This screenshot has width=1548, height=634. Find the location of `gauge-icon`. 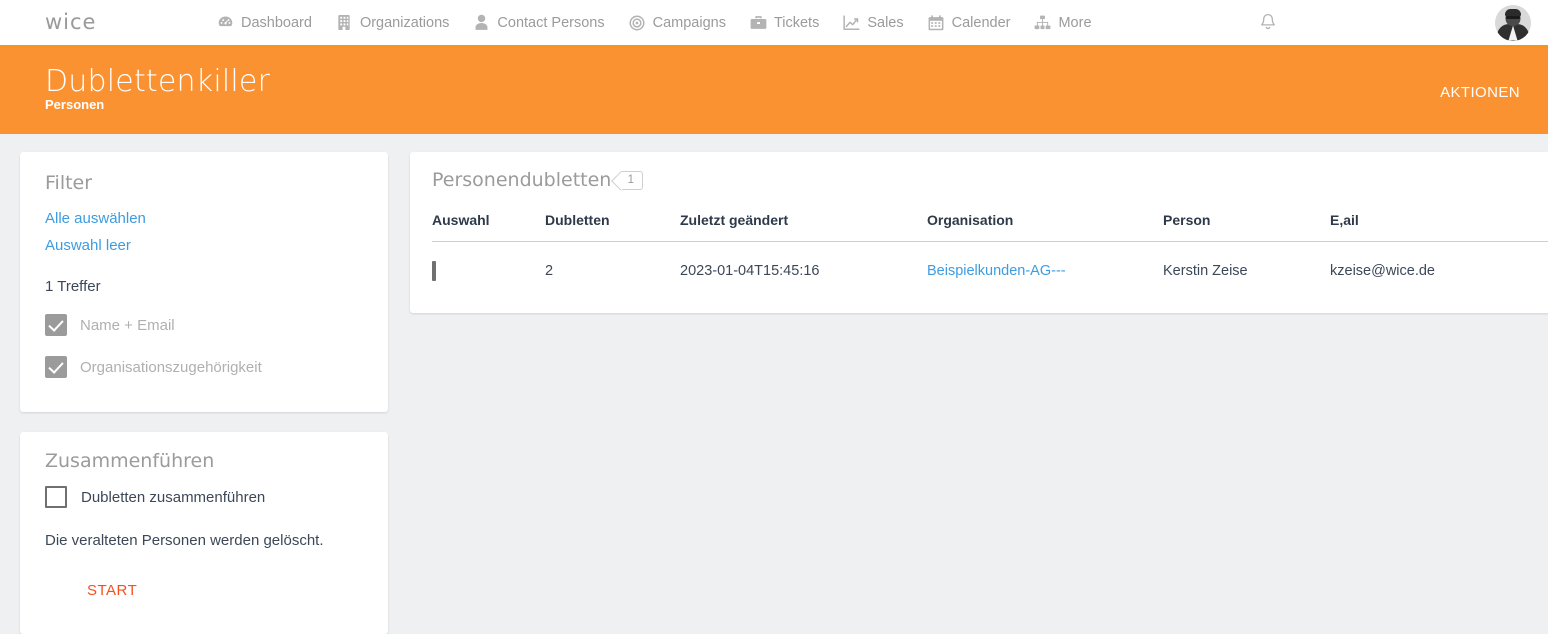

gauge-icon is located at coordinates (225, 22).